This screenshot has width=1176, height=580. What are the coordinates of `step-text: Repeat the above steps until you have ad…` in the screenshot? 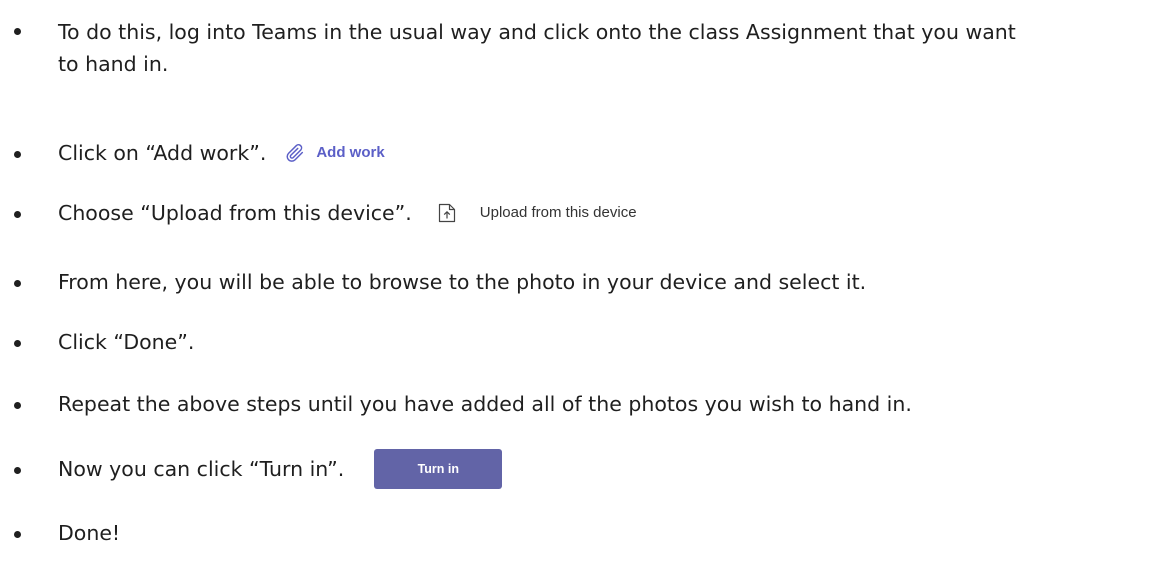 It's located at (485, 404).